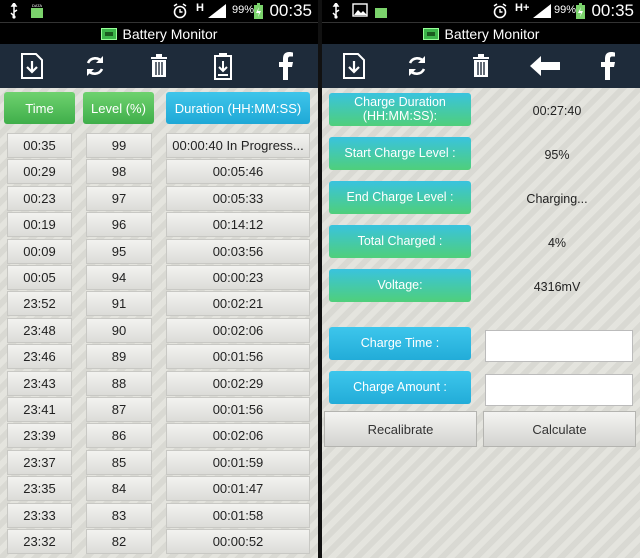 The height and width of the screenshot is (558, 640). Describe the element at coordinates (39, 330) in the screenshot. I see `time-cell: 23:48` at that location.